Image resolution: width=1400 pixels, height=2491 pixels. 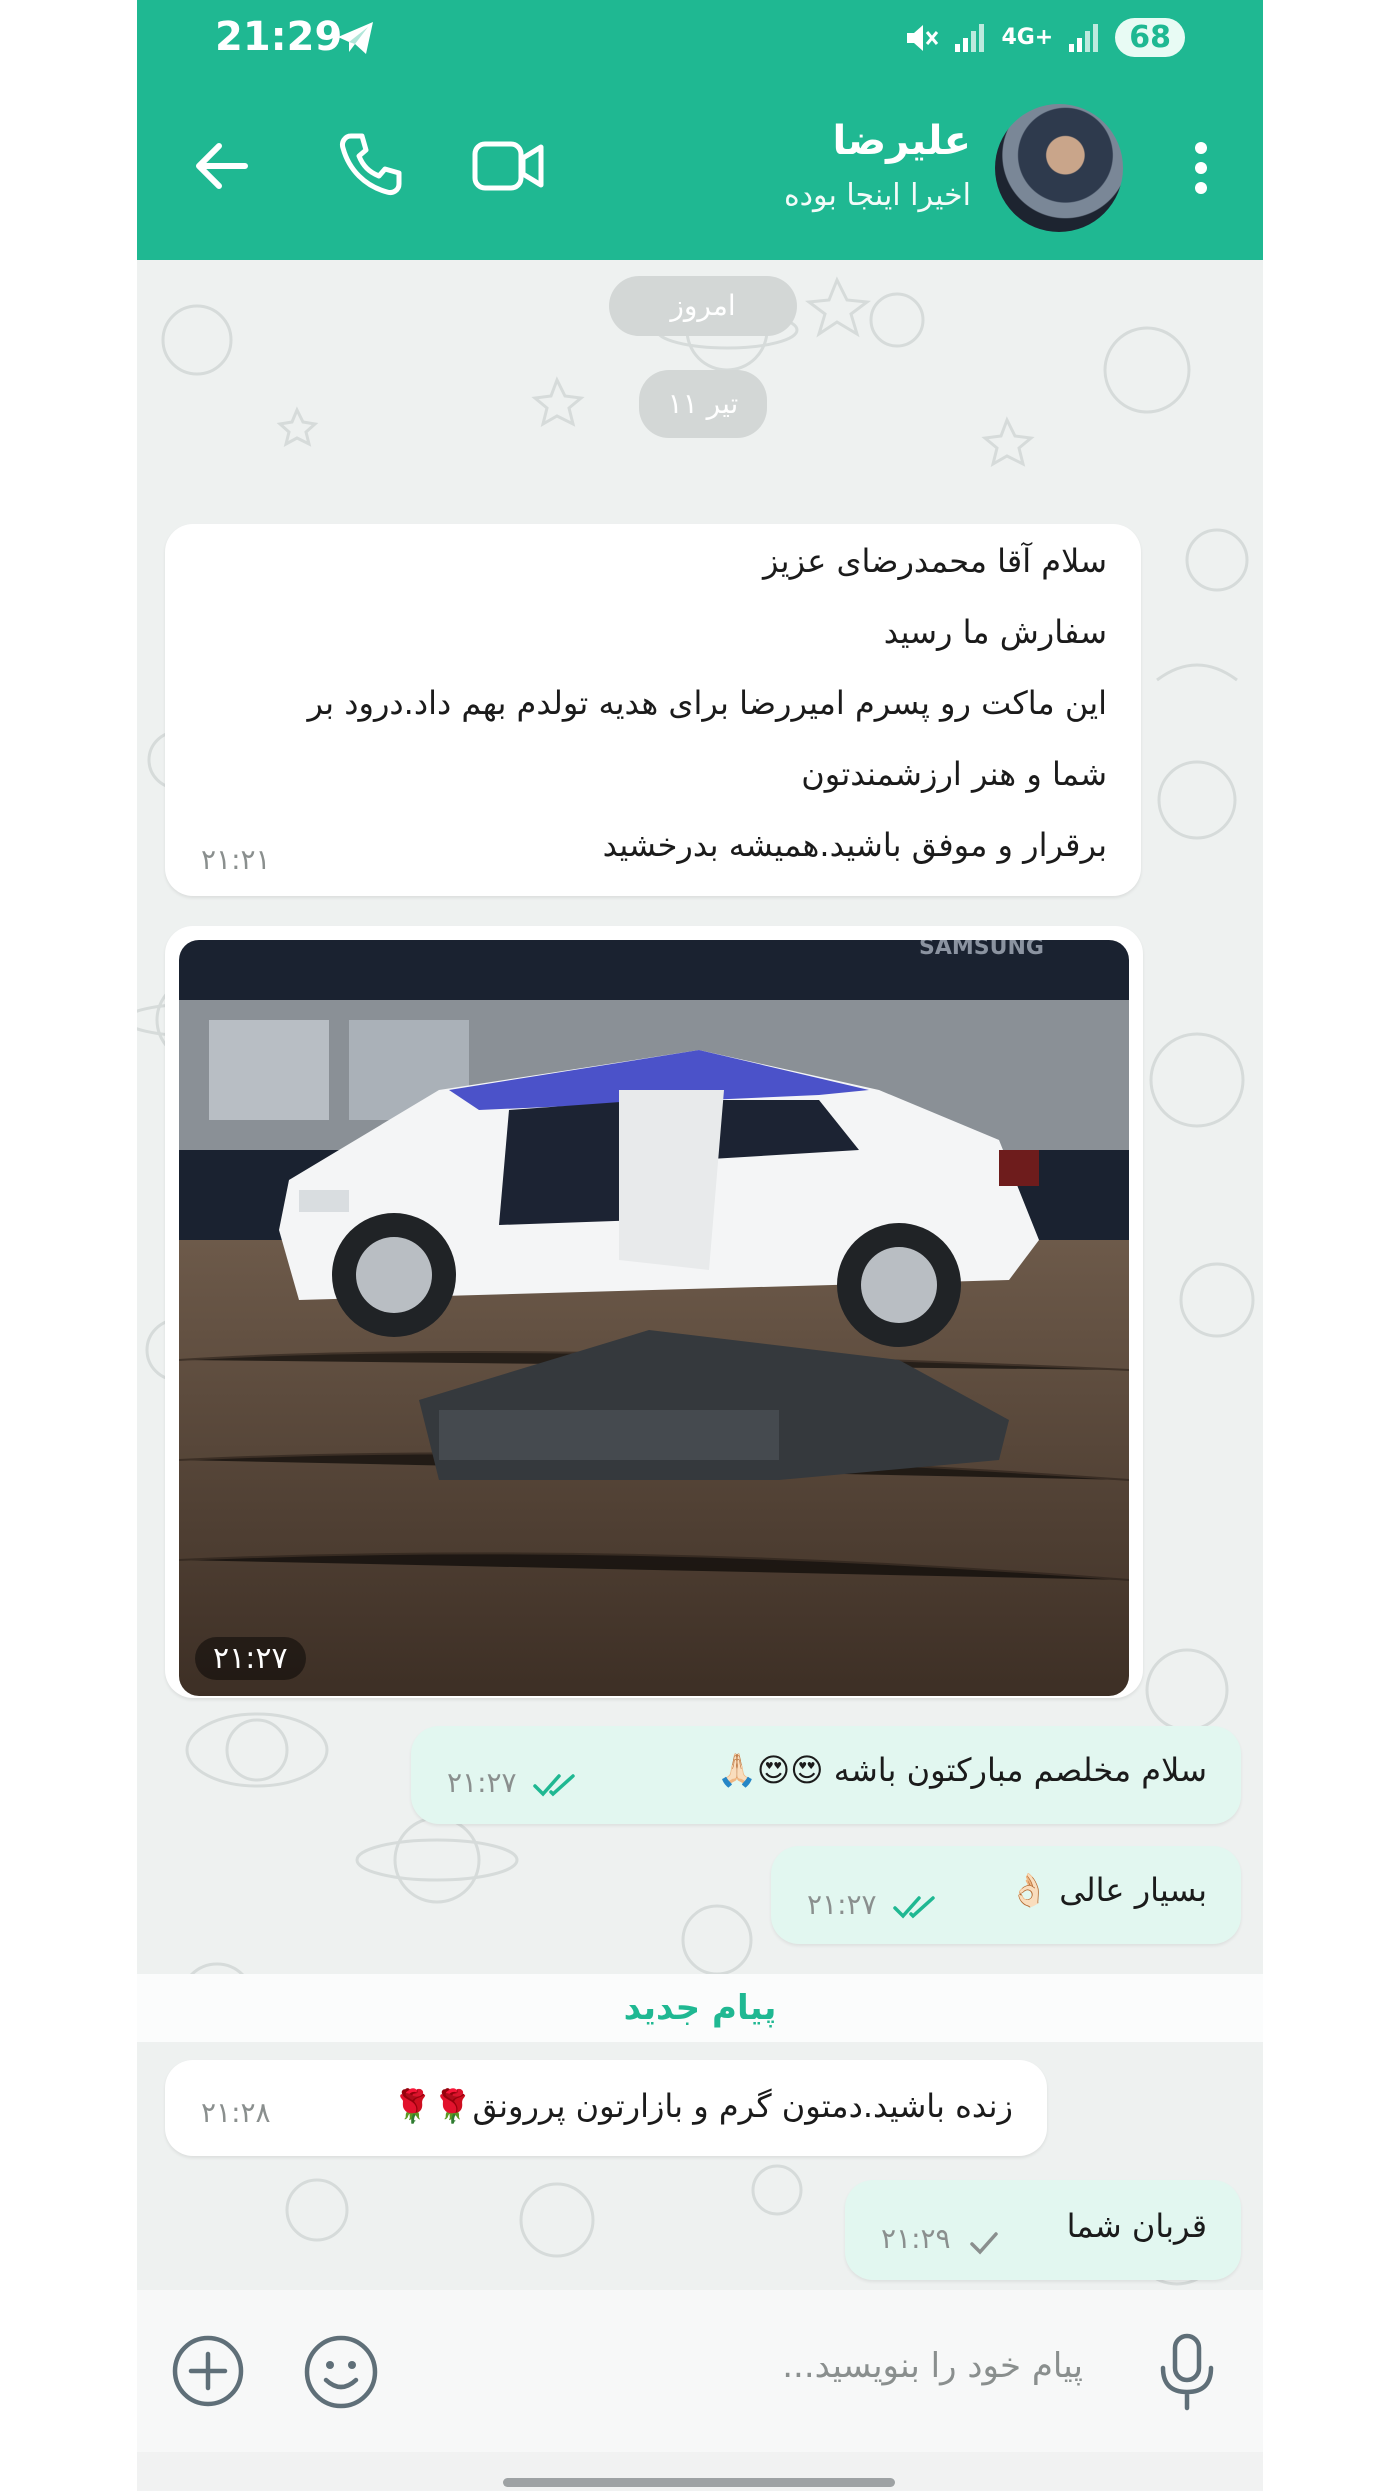 What do you see at coordinates (916, 2238) in the screenshot?
I see `message-time: ۲۱:۲۹` at bounding box center [916, 2238].